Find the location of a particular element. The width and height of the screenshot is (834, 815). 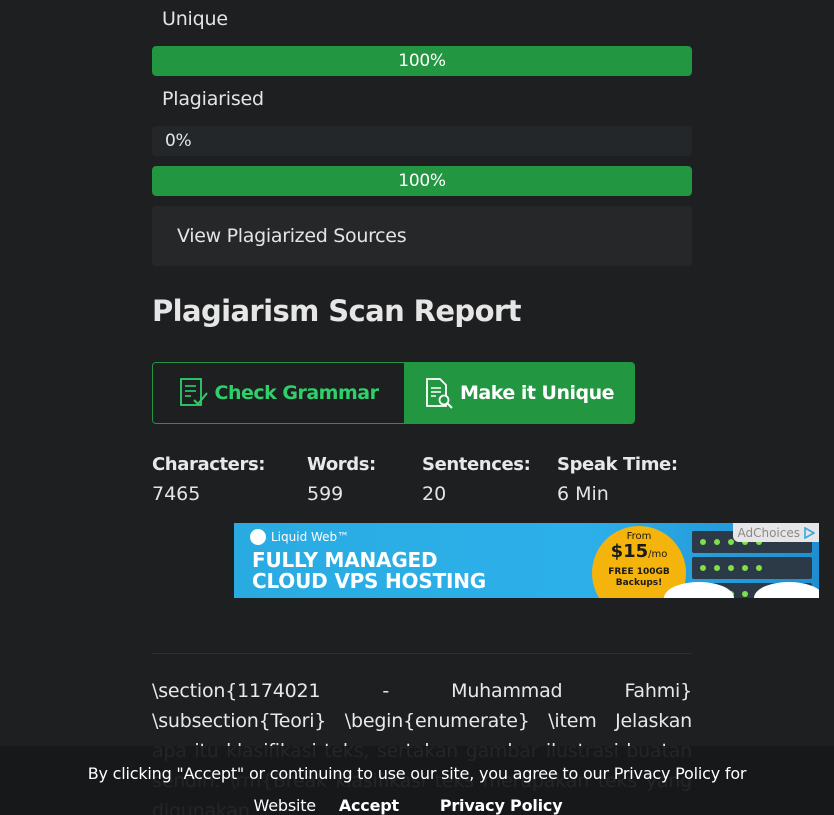

words-stat: Words: 599 is located at coordinates (341, 479).